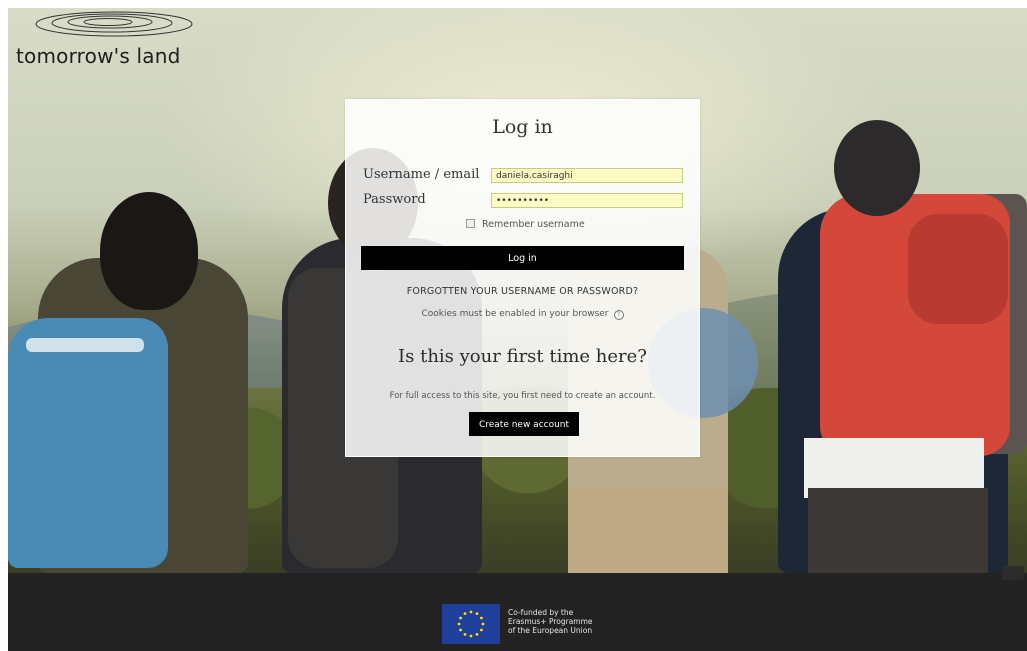 The image size is (1027, 651). Describe the element at coordinates (114, 24) in the screenshot. I see `logo-swirl-icon` at that location.